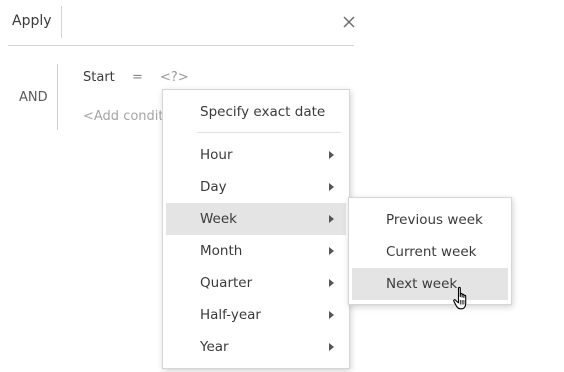 This screenshot has width=564, height=372. Describe the element at coordinates (256, 219) in the screenshot. I see `menu-item-week: Week` at that location.